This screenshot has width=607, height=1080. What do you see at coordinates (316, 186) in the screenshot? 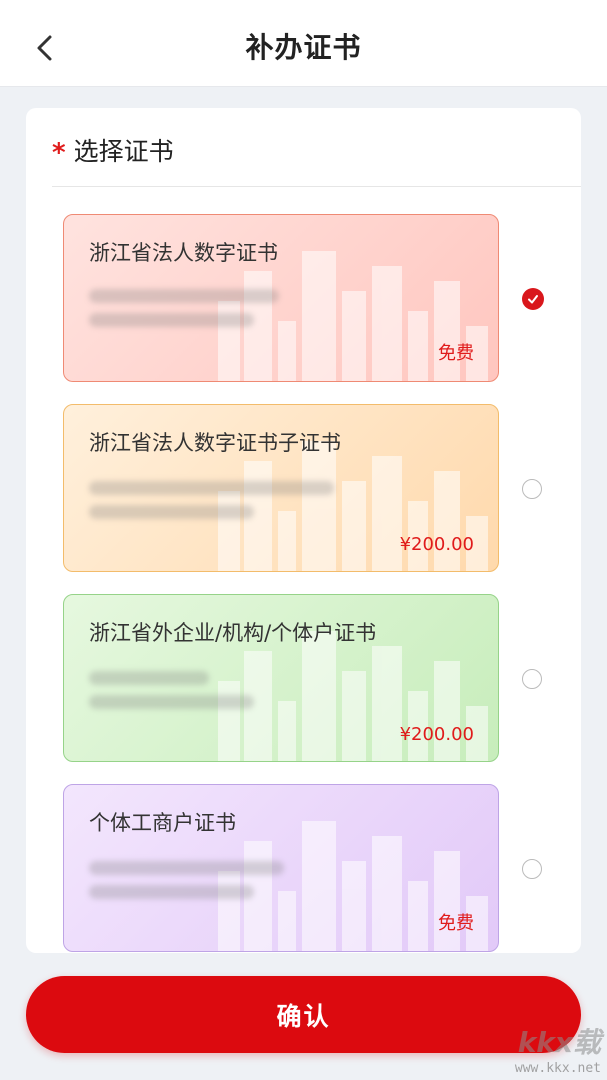
I see `section-divider` at bounding box center [316, 186].